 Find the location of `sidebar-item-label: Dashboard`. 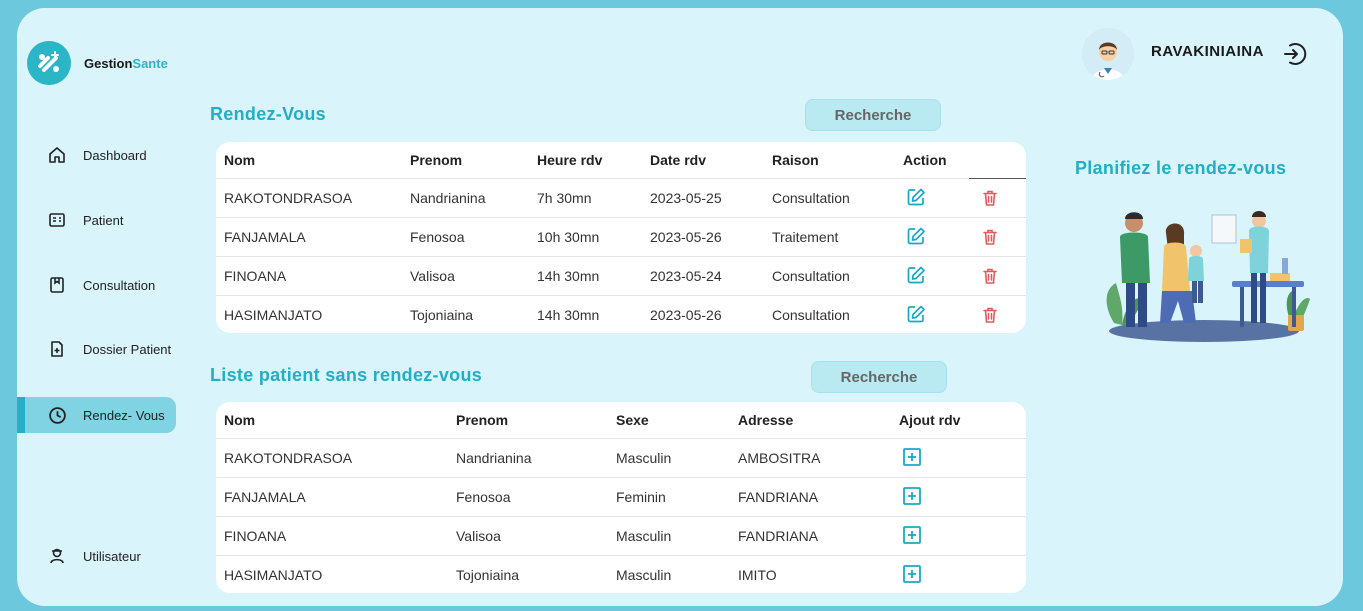

sidebar-item-label: Dashboard is located at coordinates (115, 155).